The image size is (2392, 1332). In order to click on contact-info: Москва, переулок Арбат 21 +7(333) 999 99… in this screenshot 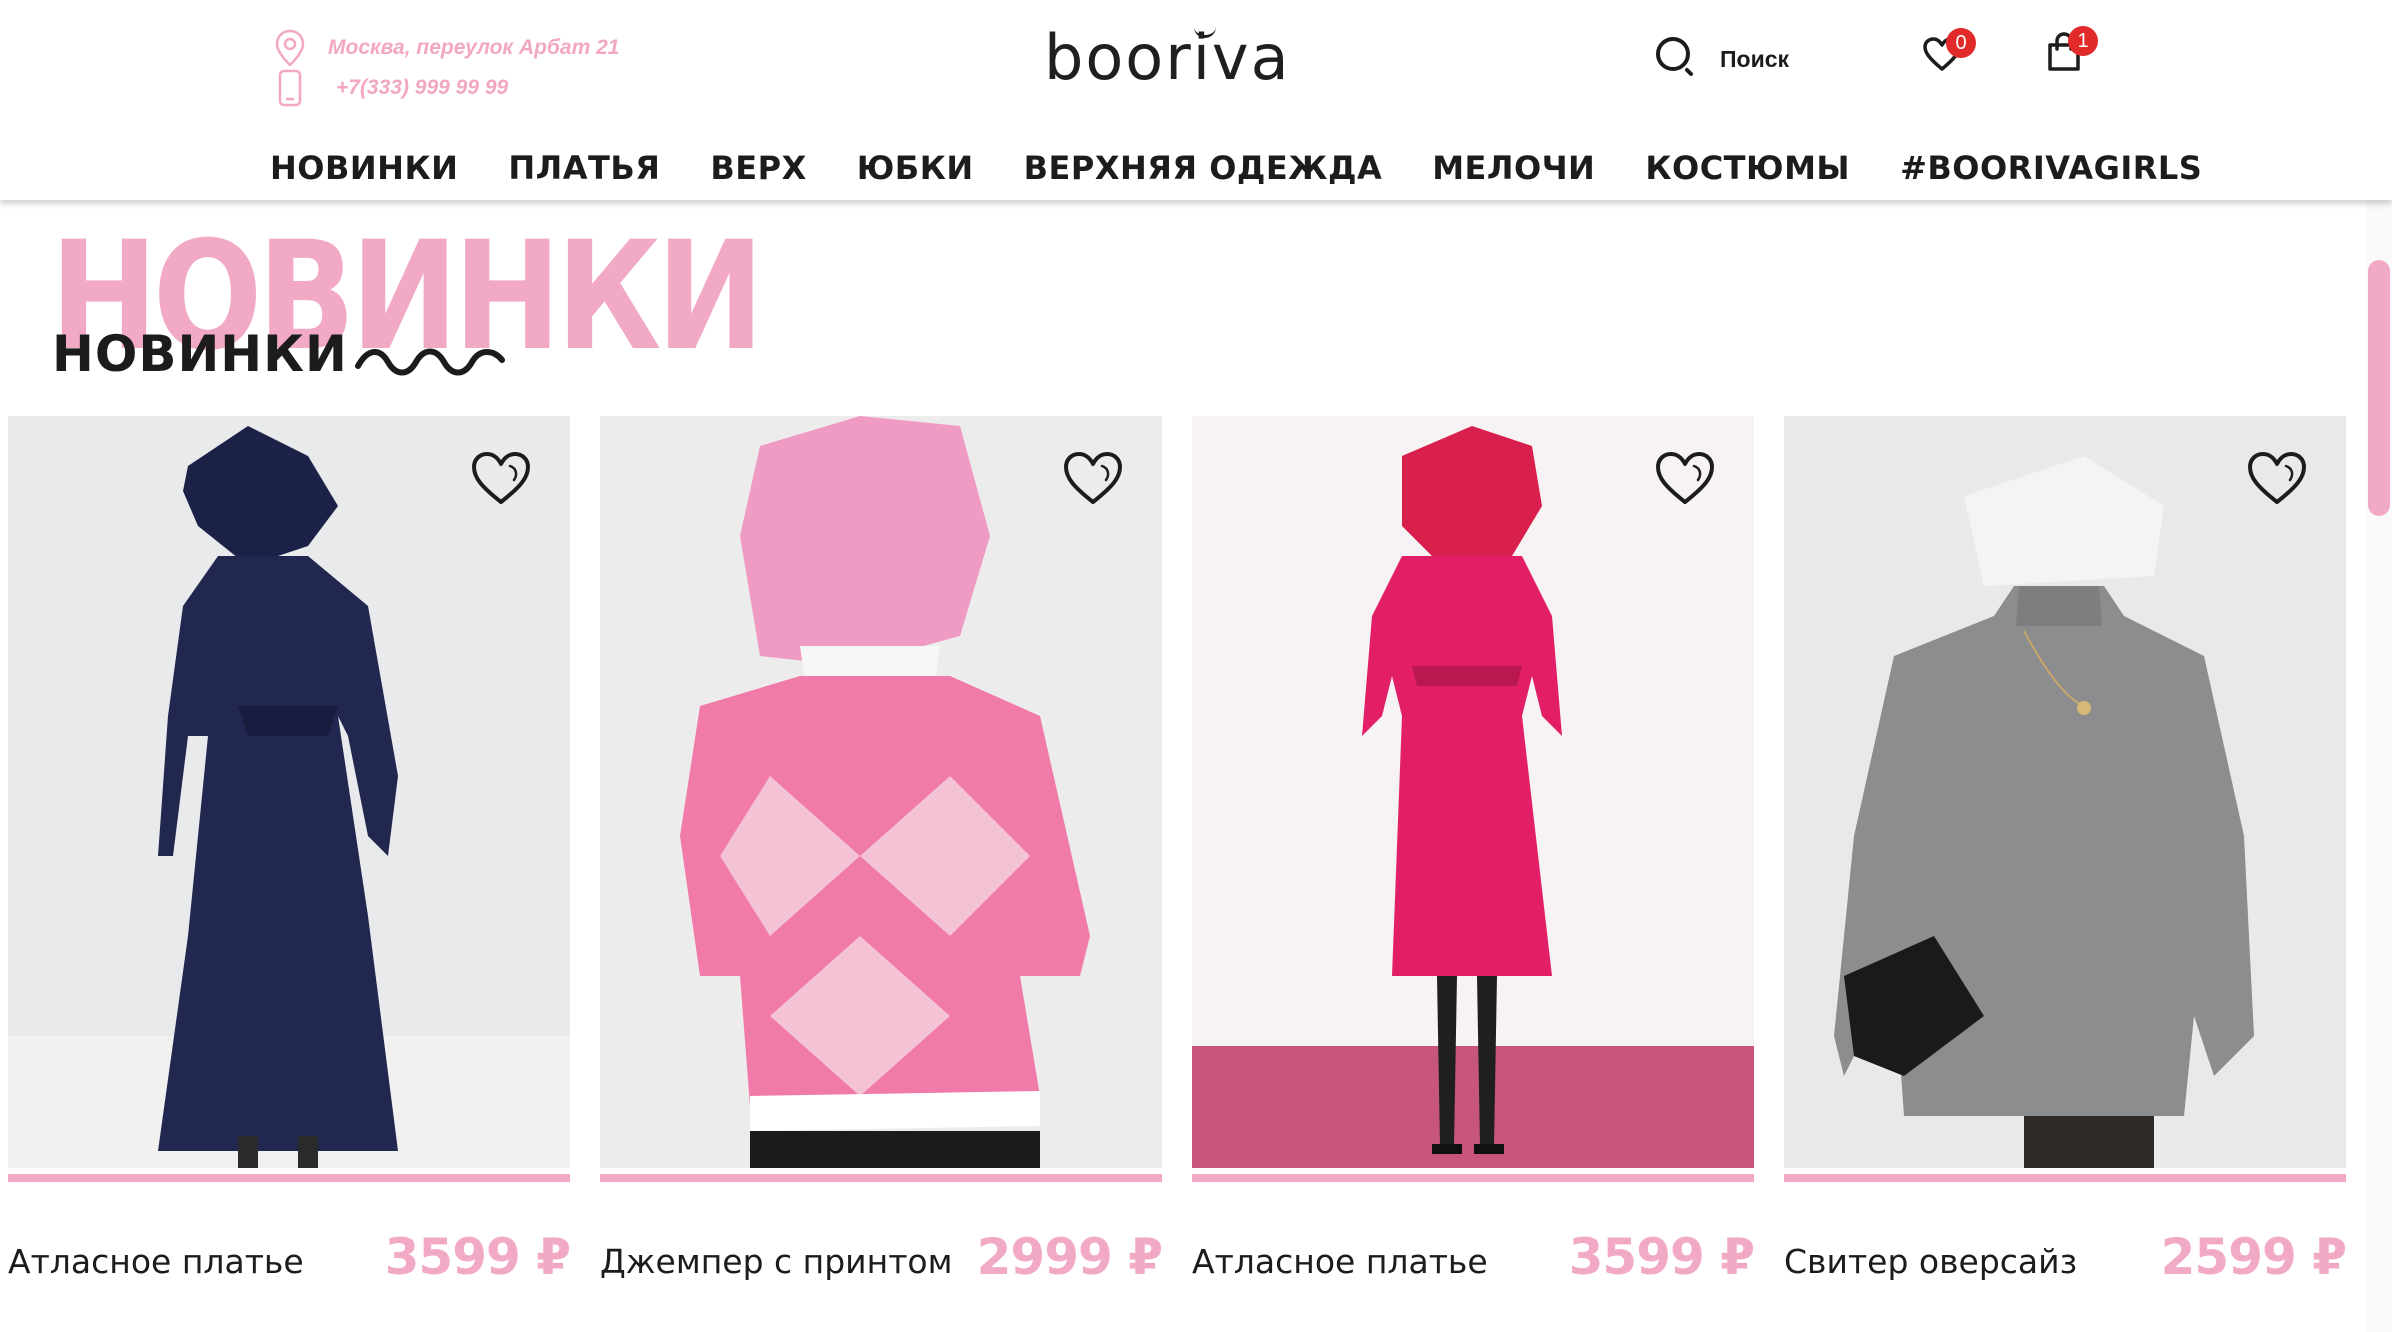, I will do `click(446, 68)`.